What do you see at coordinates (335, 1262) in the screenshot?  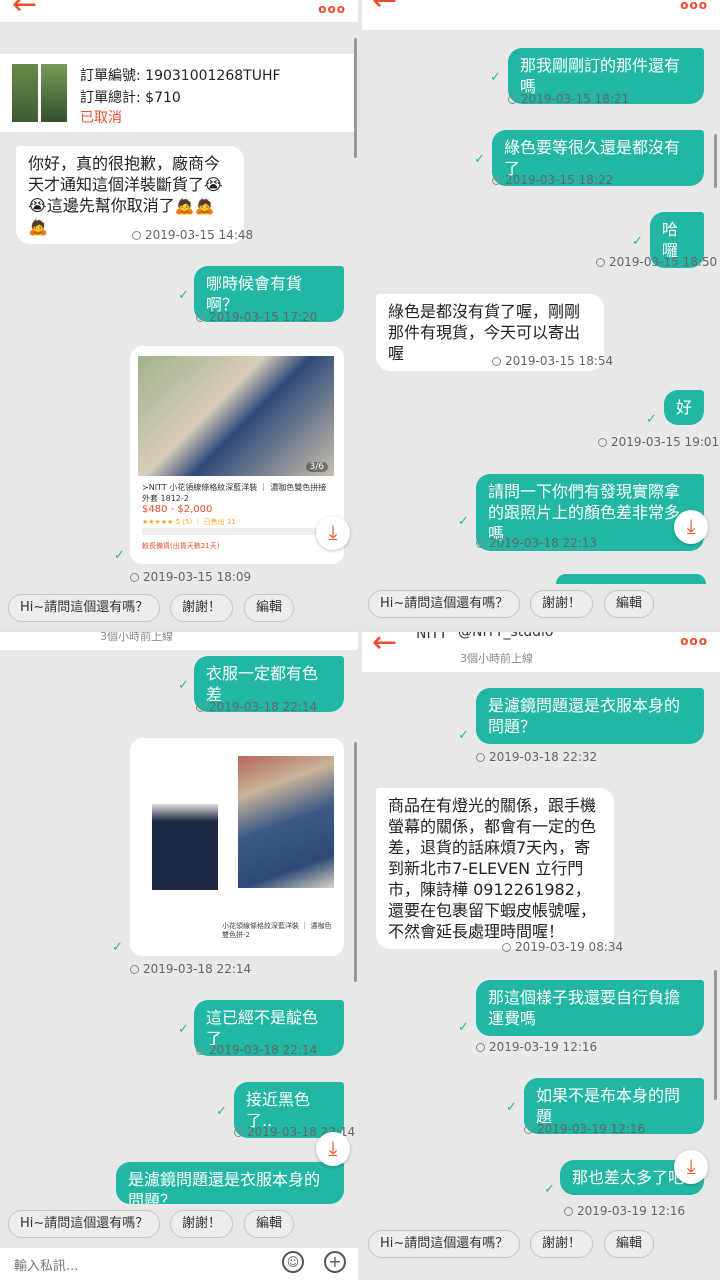 I see `add-attachment-icon: +` at bounding box center [335, 1262].